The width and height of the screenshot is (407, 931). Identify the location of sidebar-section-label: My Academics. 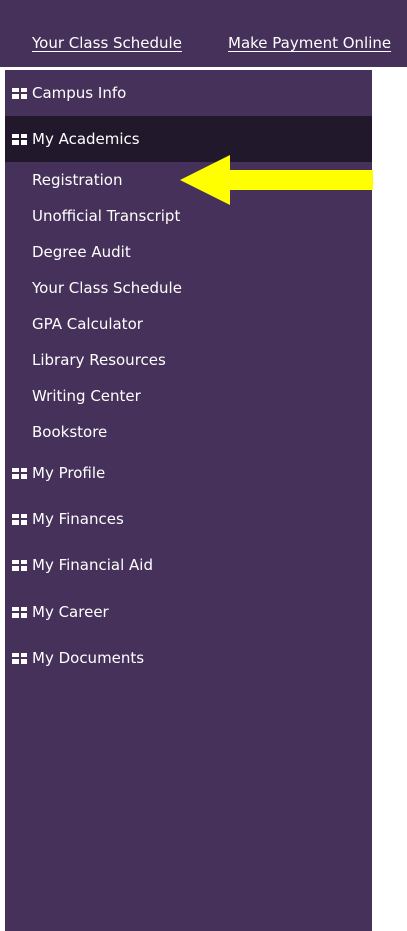
(86, 139).